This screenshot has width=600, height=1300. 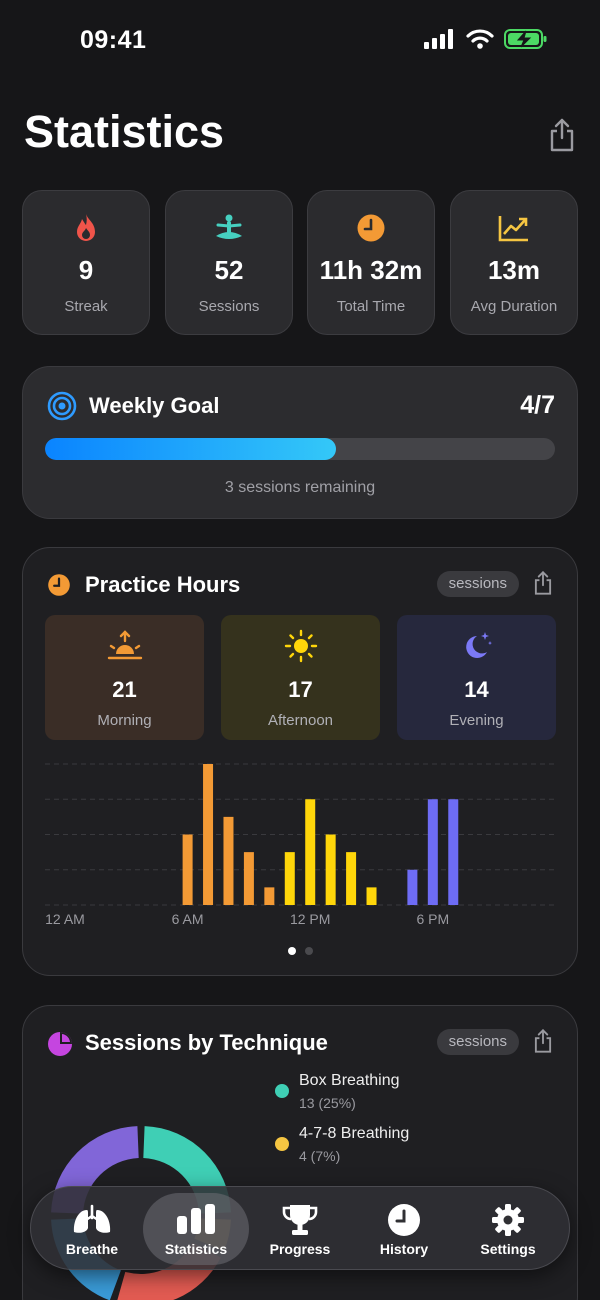 I want to click on tab-progress: Progress, so click(x=300, y=1229).